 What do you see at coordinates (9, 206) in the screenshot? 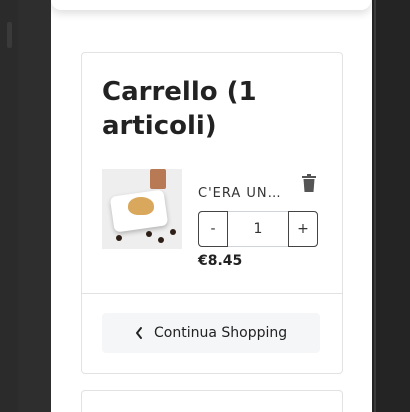
I see `window-left-edge` at bounding box center [9, 206].